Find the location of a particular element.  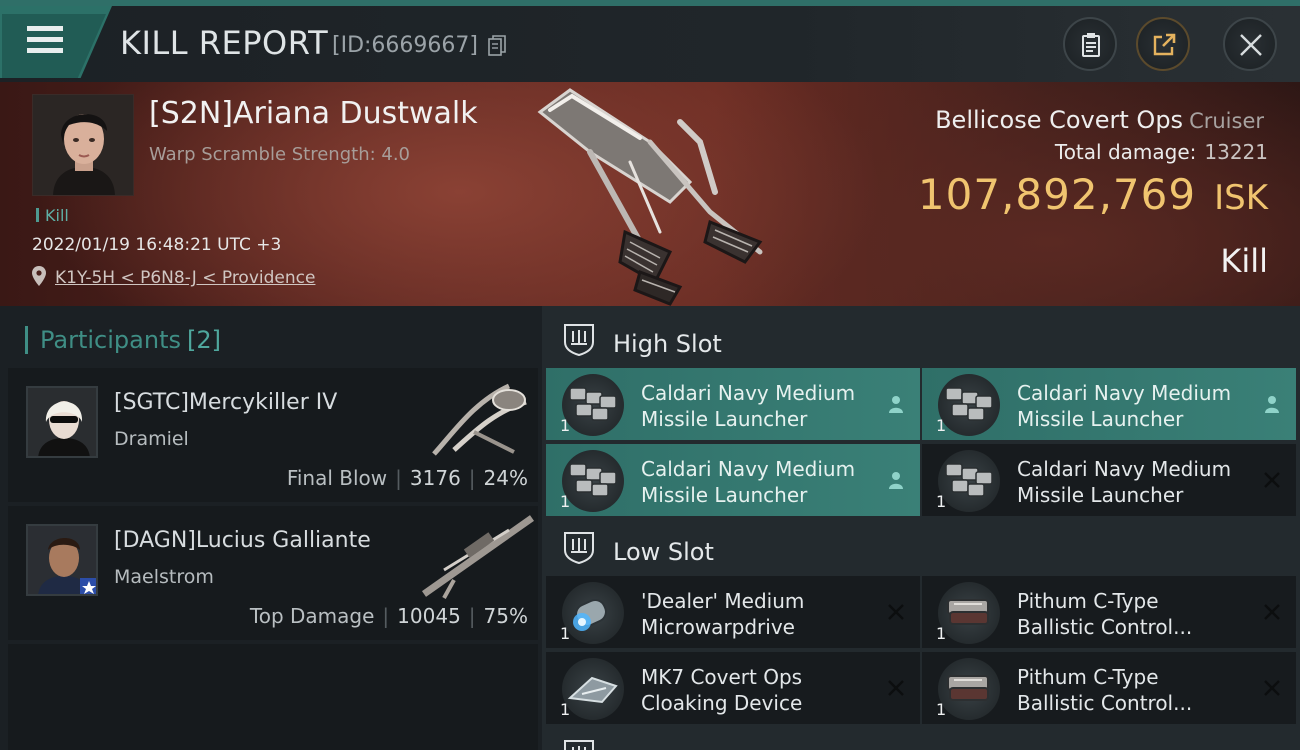

location-pin-icon is located at coordinates (39, 276).